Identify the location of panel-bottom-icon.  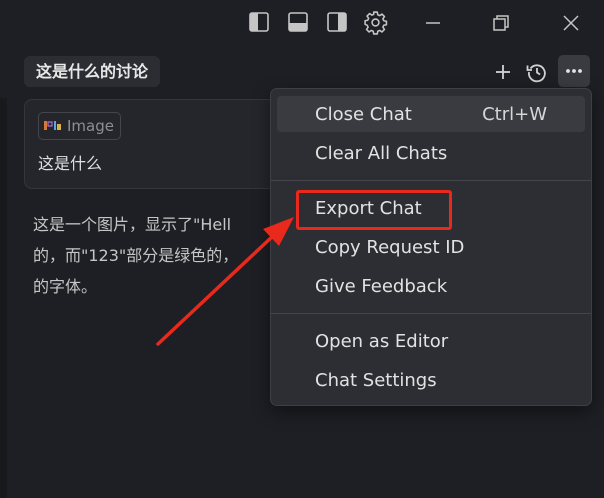
(298, 22).